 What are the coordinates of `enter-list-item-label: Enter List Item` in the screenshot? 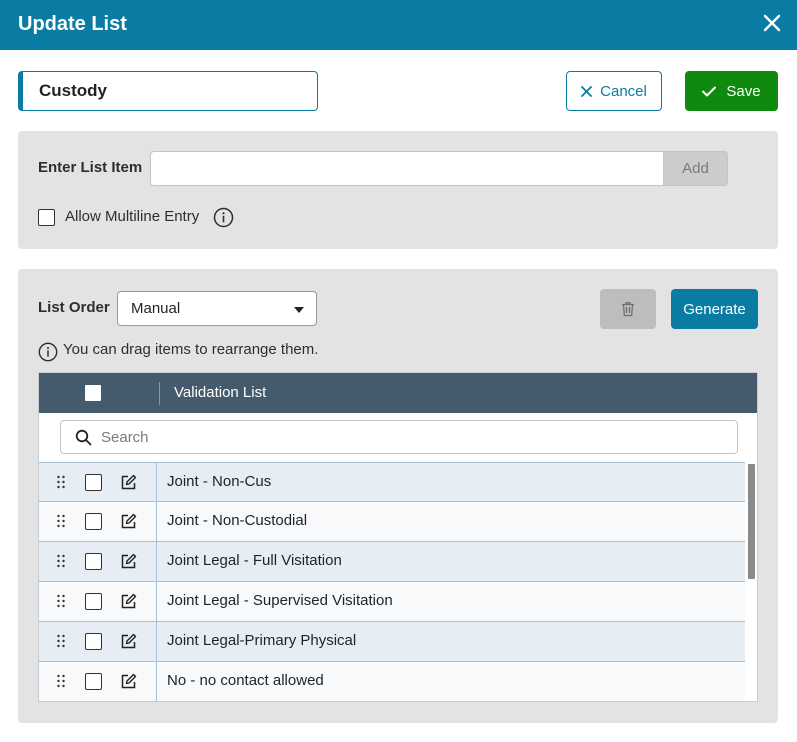 It's located at (90, 167).